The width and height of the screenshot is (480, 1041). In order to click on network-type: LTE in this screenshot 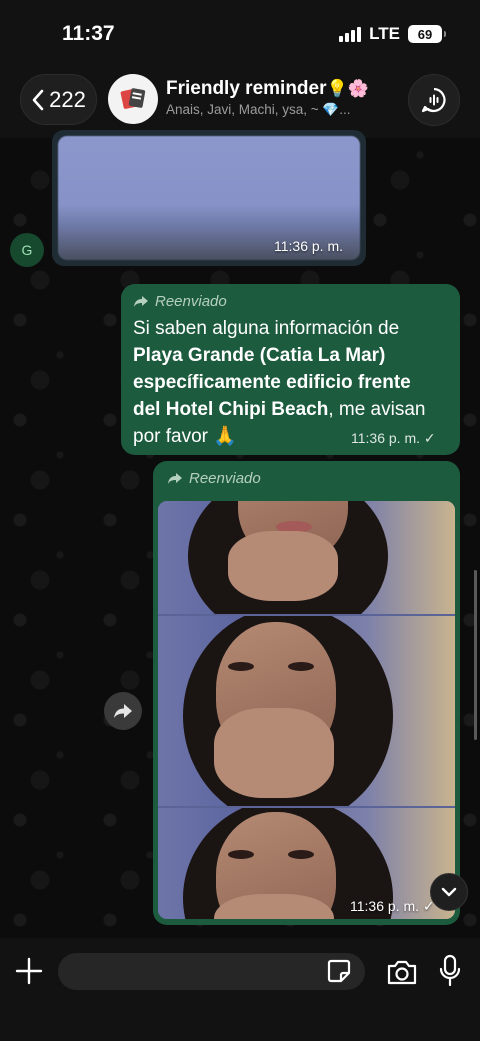, I will do `click(384, 33)`.